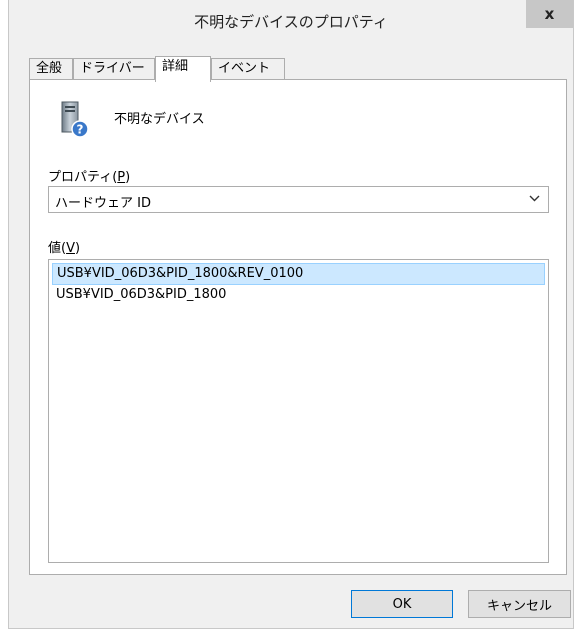  What do you see at coordinates (298, 296) in the screenshot?
I see `list-item: USB¥VID_06D3&PID_1800` at bounding box center [298, 296].